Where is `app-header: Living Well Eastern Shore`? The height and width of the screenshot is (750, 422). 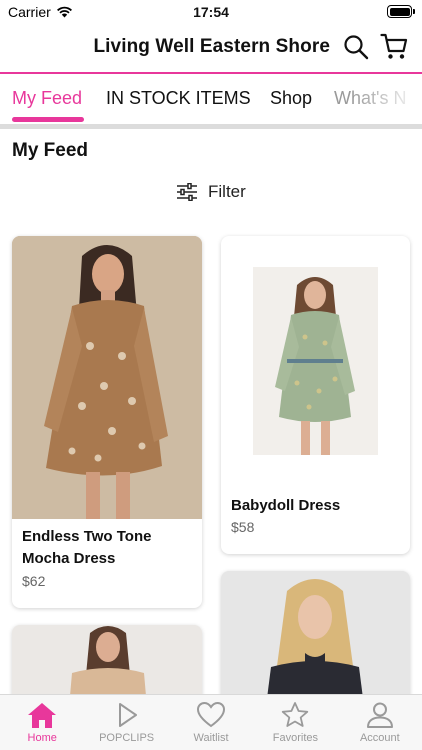 app-header: Living Well Eastern Shore is located at coordinates (211, 48).